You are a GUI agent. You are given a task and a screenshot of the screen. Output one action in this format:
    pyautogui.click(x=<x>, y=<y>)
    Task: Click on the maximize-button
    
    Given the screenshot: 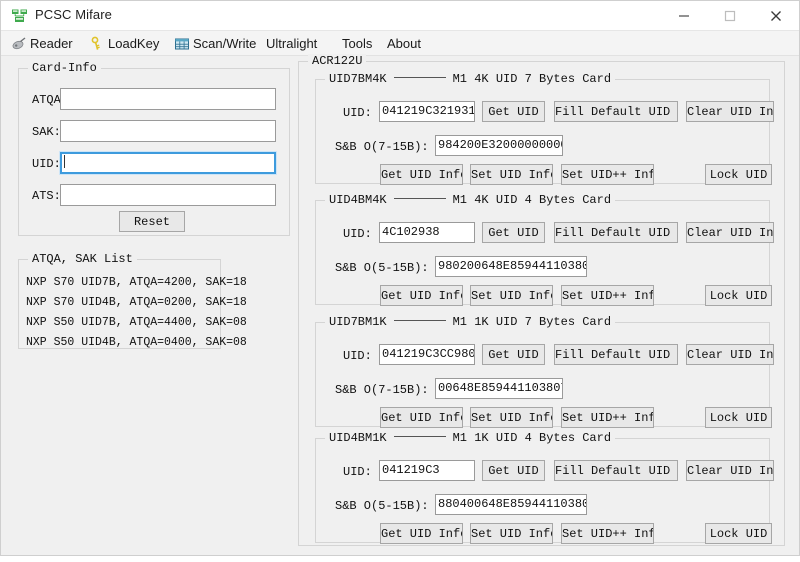 What is the action you would take?
    pyautogui.click(x=730, y=15)
    